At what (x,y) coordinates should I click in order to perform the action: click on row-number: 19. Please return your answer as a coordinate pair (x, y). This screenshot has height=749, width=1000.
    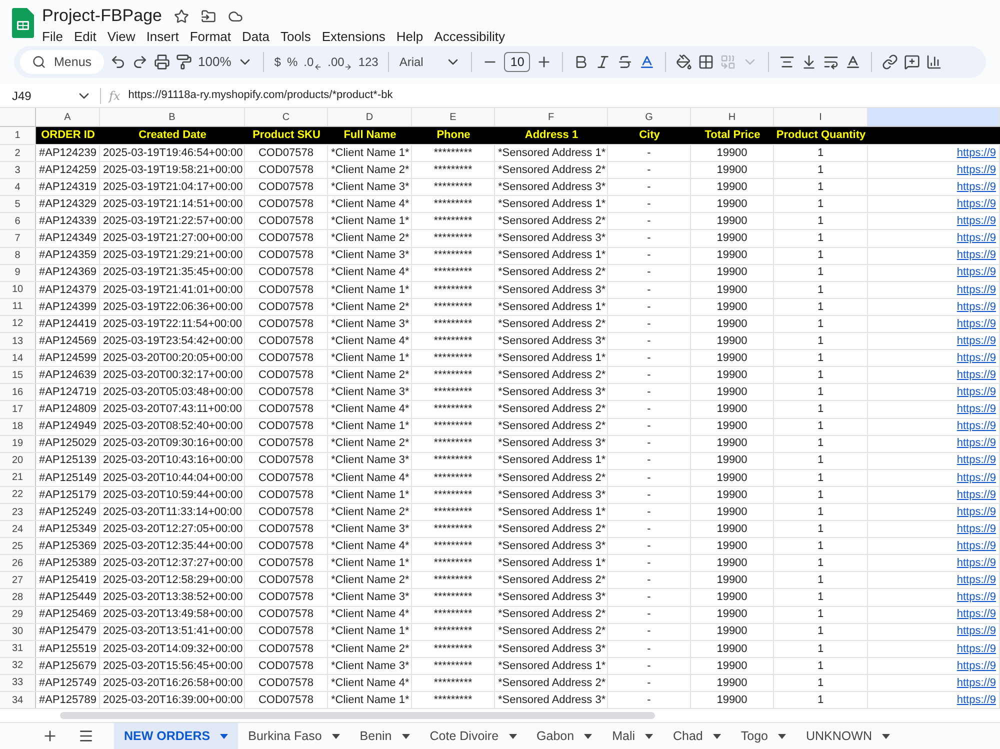
    Looking at the image, I should click on (18, 444).